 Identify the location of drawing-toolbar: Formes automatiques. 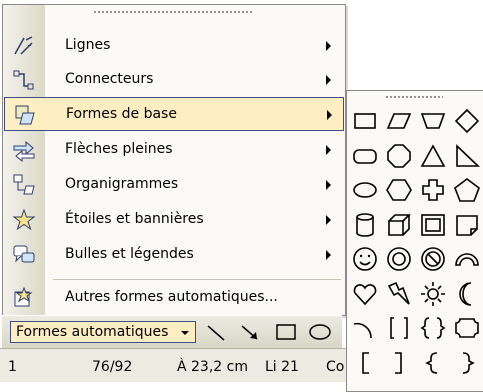
(172, 331).